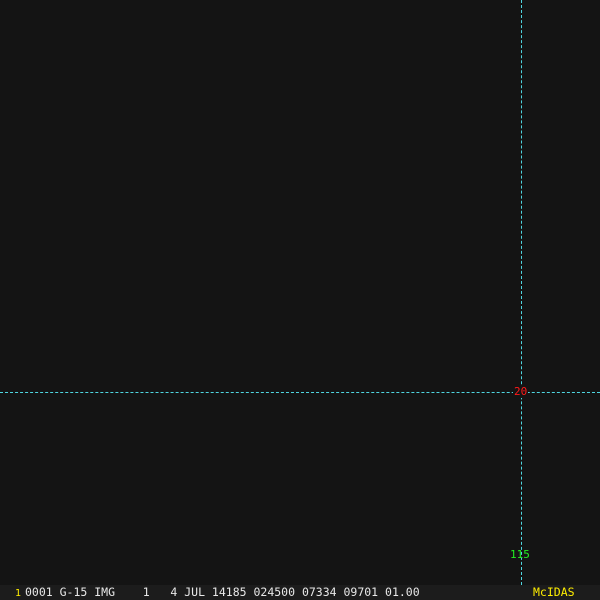 This screenshot has width=600, height=600. What do you see at coordinates (520, 554) in the screenshot?
I see `longitude-label: 115` at bounding box center [520, 554].